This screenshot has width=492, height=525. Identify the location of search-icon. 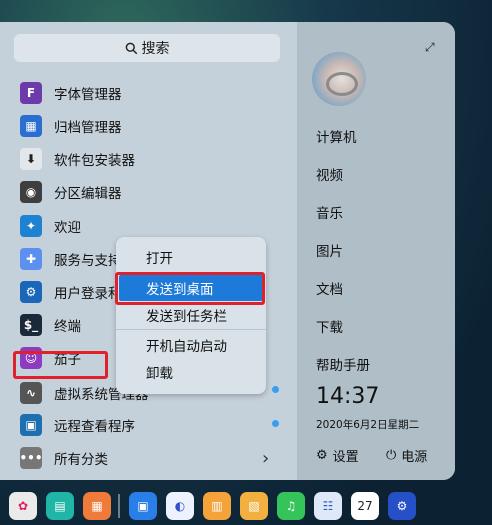
(131, 48).